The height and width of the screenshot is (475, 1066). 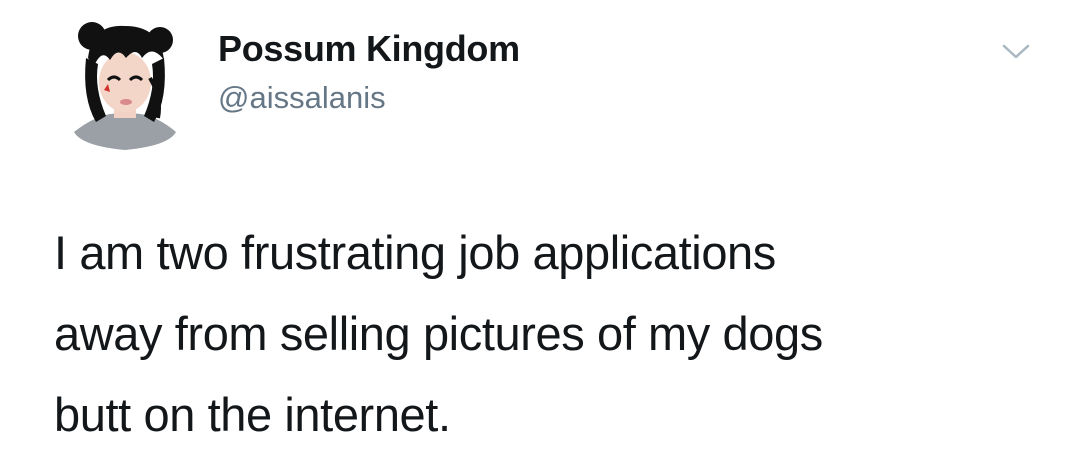 I want to click on author-handle: @aissalanis, so click(x=302, y=98).